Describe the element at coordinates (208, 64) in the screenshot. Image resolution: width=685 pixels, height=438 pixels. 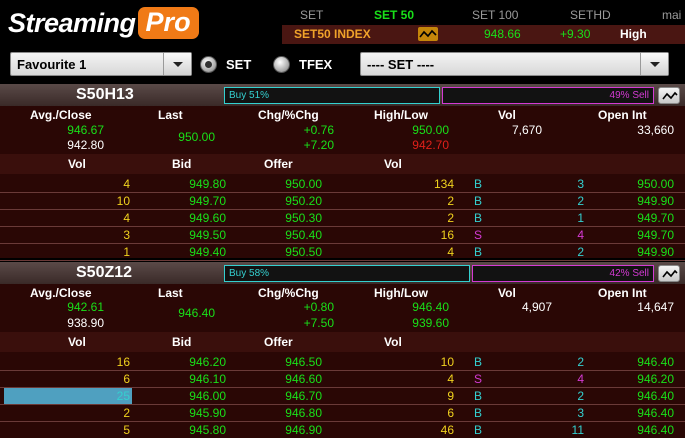
I see `radio-set` at that location.